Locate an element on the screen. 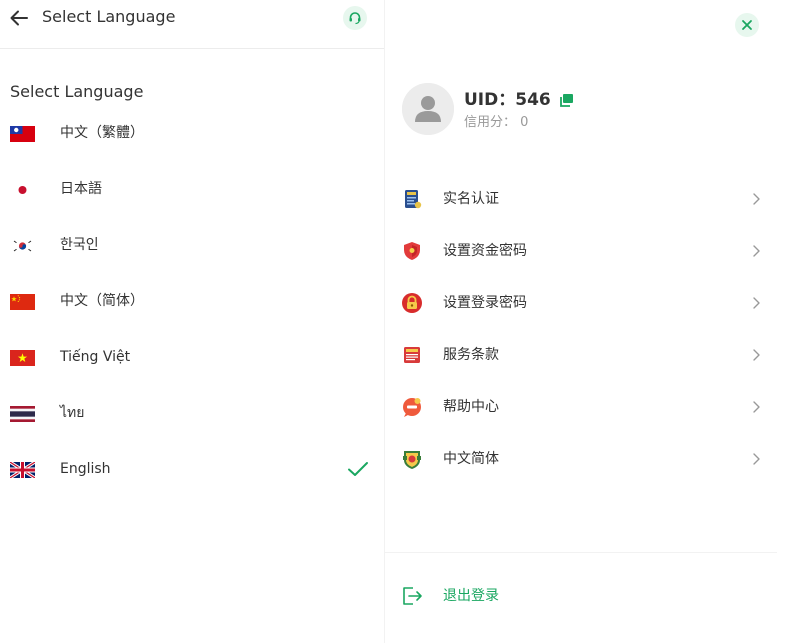 The width and height of the screenshot is (786, 643). language-item-vi: Tiếng Việt is located at coordinates (192, 357).